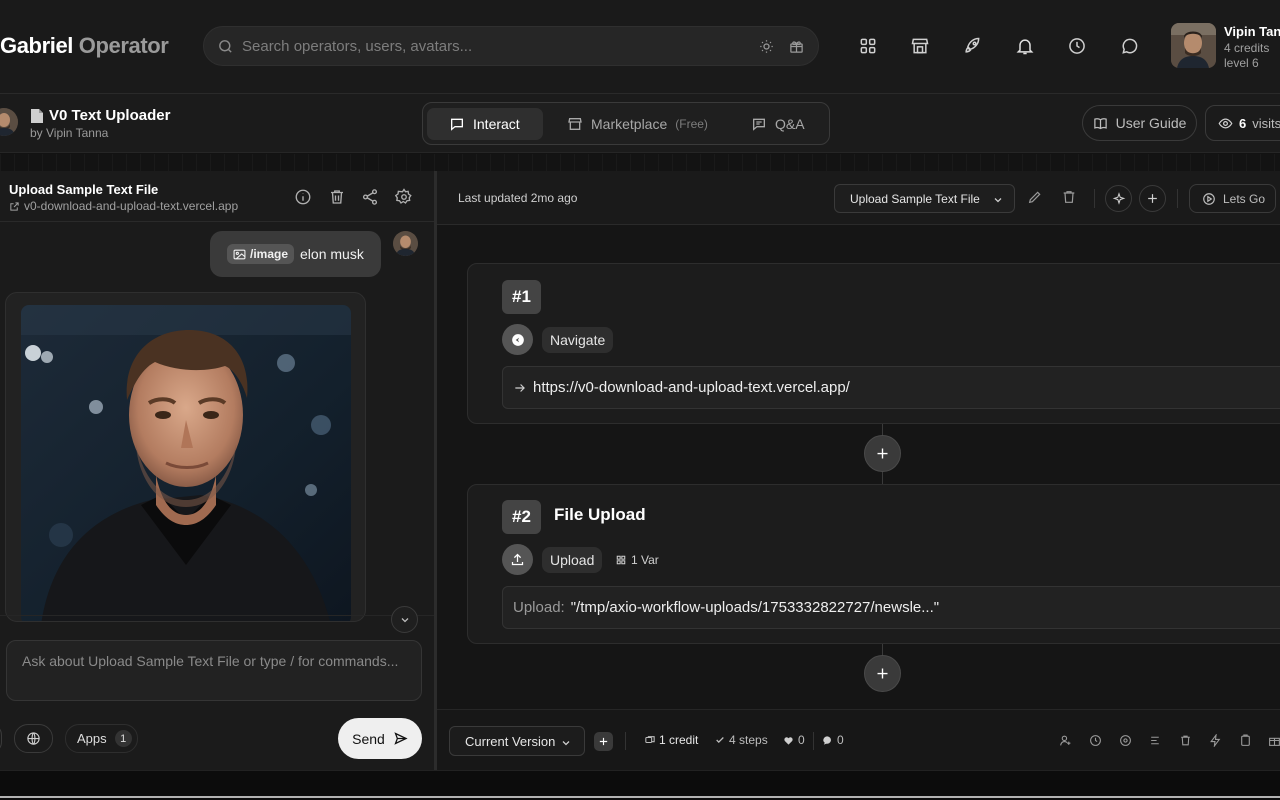 This screenshot has height=800, width=1280. Describe the element at coordinates (217, 221) in the screenshot. I see `chat-header-divider` at that location.